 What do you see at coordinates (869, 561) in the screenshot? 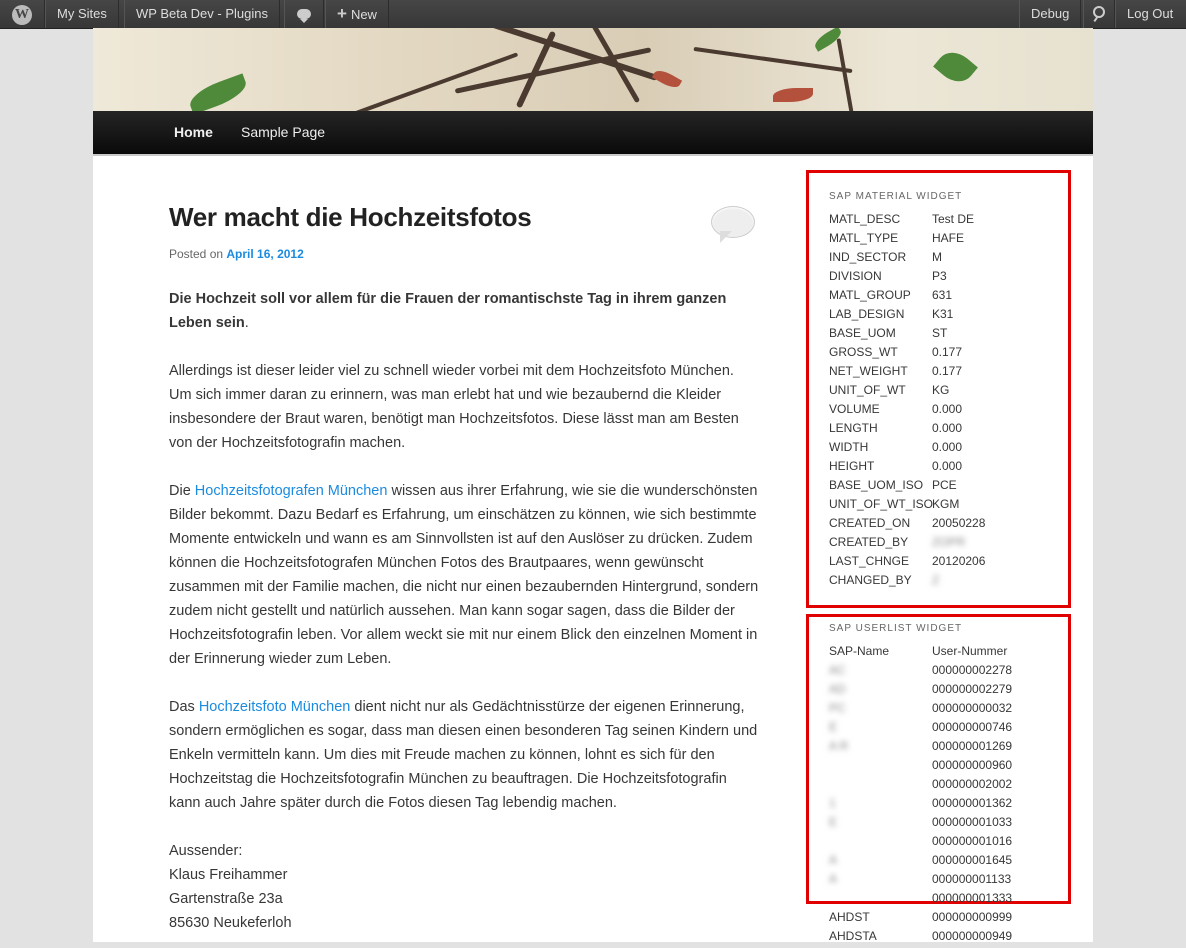
I see `row-key: LAST_CHNGE` at bounding box center [869, 561].